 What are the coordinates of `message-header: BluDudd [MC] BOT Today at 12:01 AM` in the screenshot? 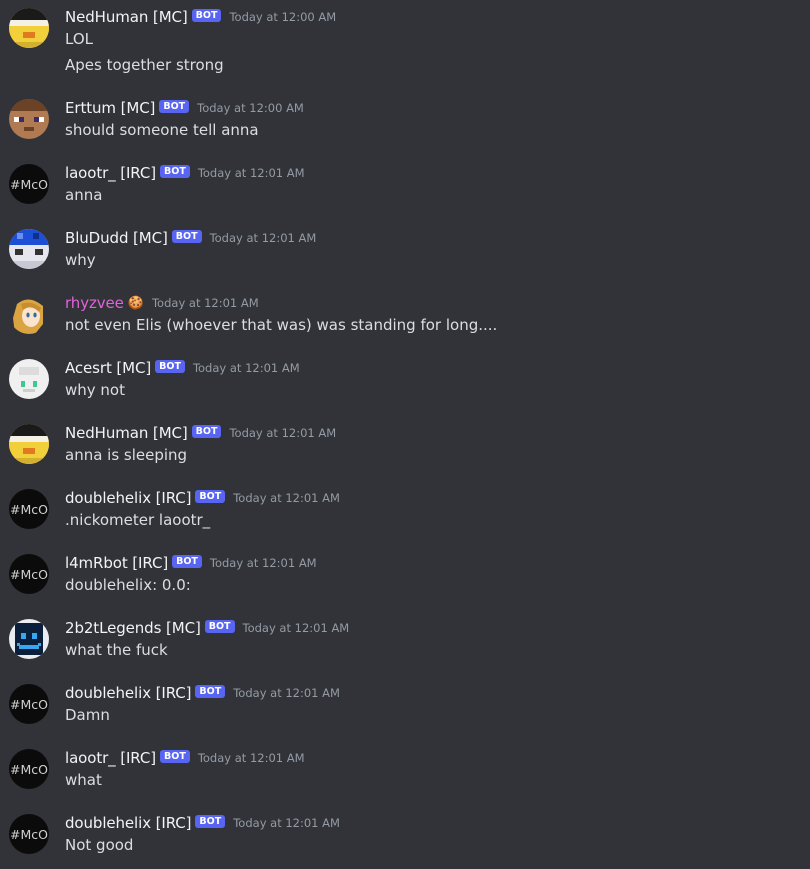 It's located at (190, 238).